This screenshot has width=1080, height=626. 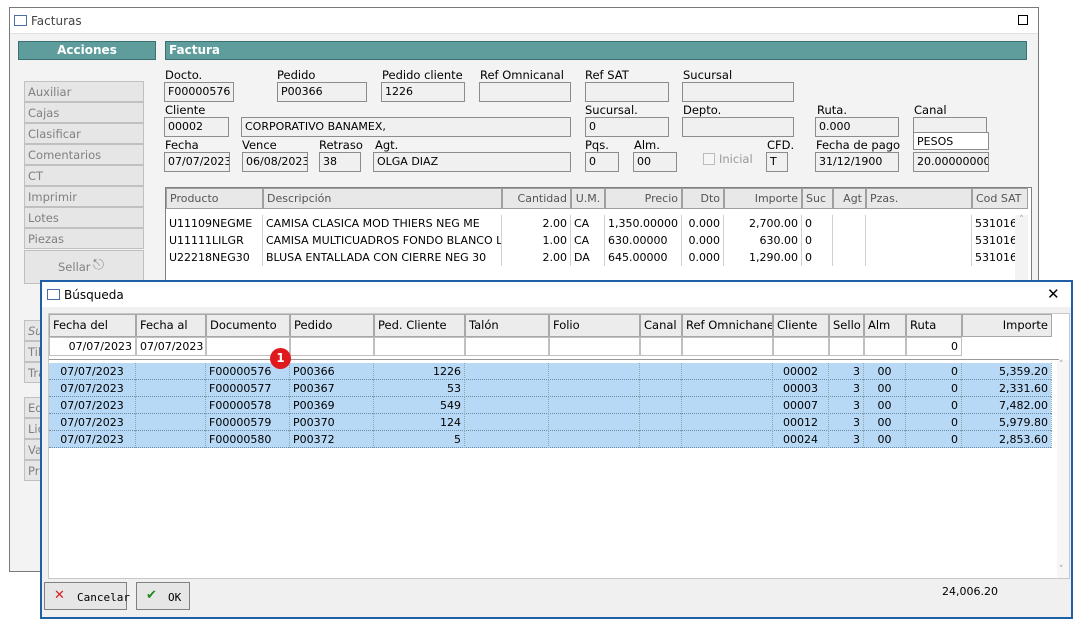 I want to click on ruta-field: 0.000, so click(x=857, y=127).